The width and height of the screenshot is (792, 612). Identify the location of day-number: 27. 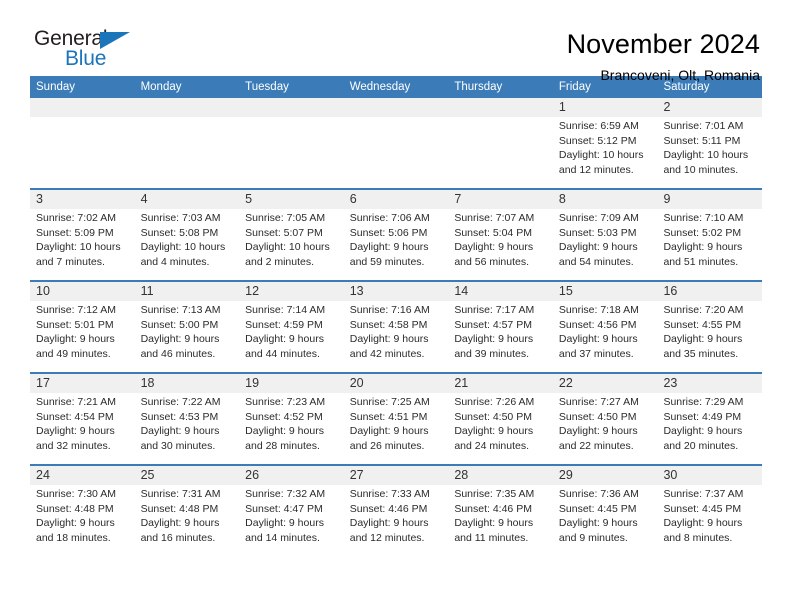
(396, 475).